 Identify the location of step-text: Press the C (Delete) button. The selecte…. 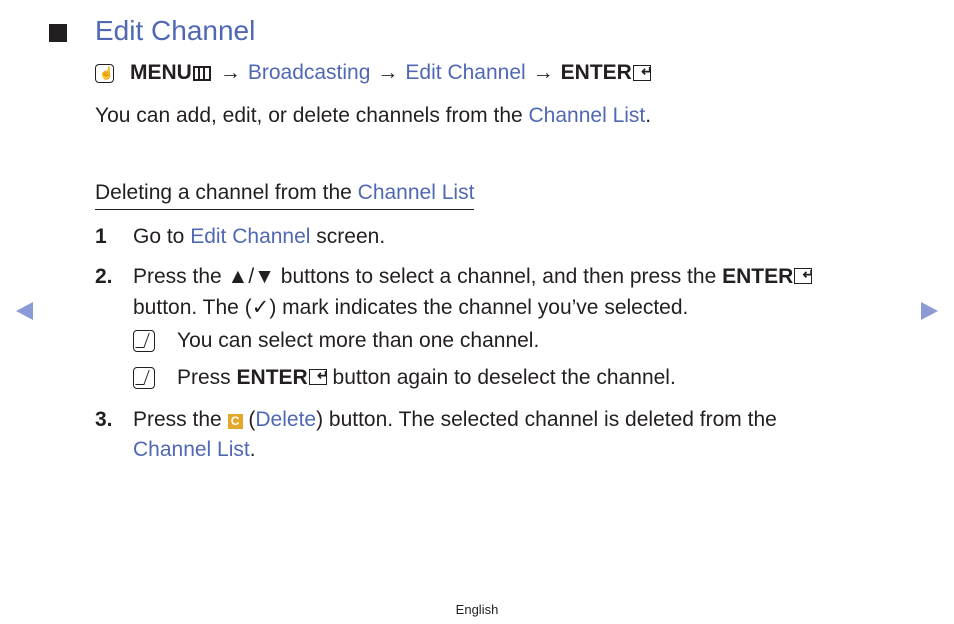
(455, 419).